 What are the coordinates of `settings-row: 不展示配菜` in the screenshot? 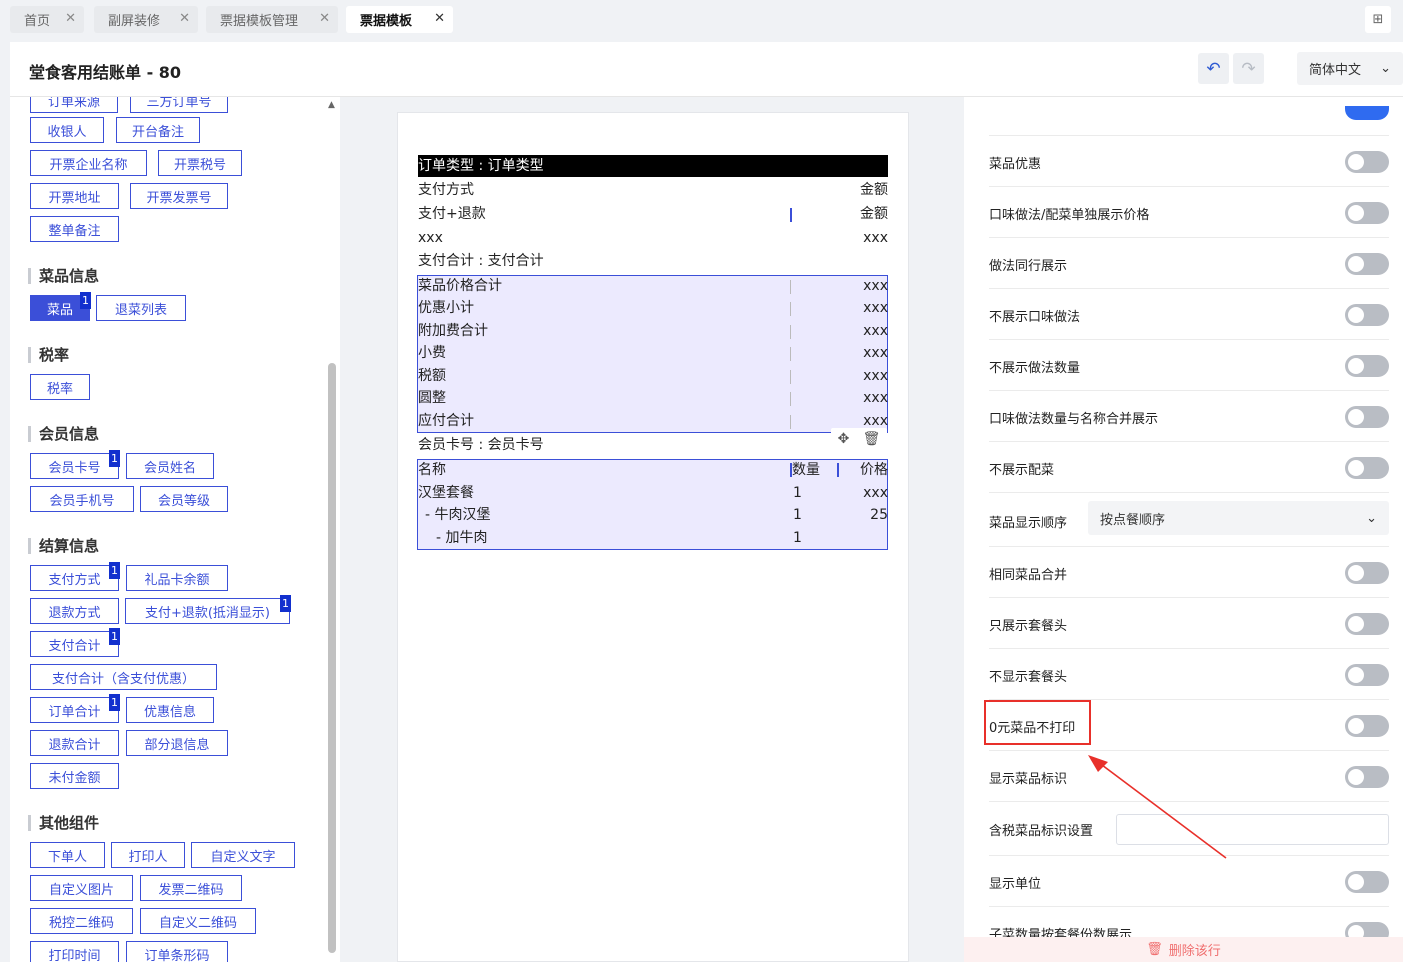 It's located at (1189, 467).